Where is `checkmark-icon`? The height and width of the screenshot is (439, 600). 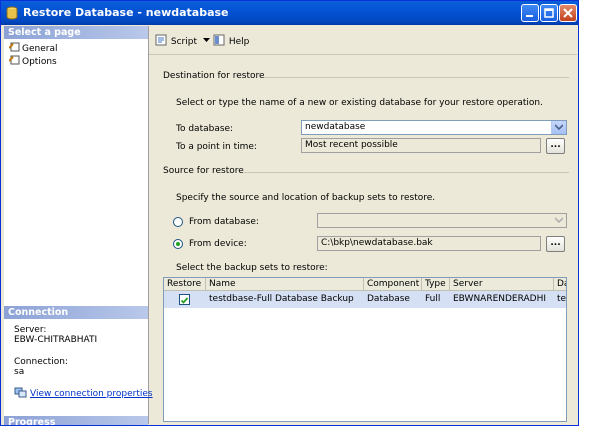 checkmark-icon is located at coordinates (184, 300).